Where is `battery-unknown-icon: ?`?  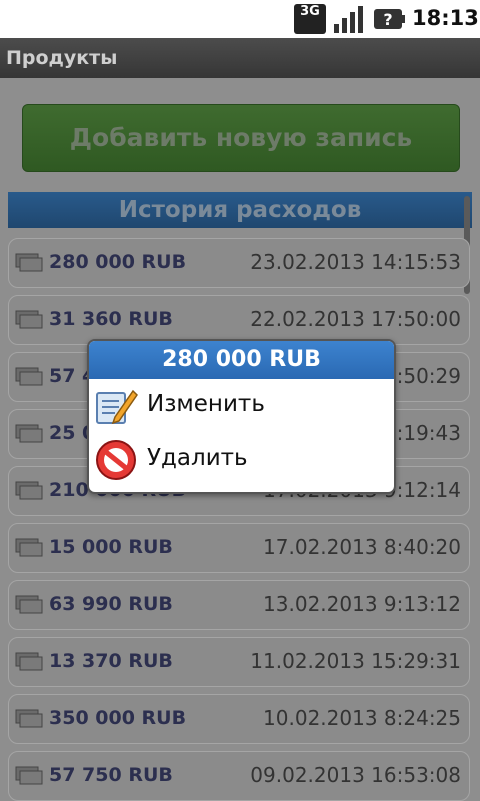
battery-unknown-icon: ? is located at coordinates (389, 19).